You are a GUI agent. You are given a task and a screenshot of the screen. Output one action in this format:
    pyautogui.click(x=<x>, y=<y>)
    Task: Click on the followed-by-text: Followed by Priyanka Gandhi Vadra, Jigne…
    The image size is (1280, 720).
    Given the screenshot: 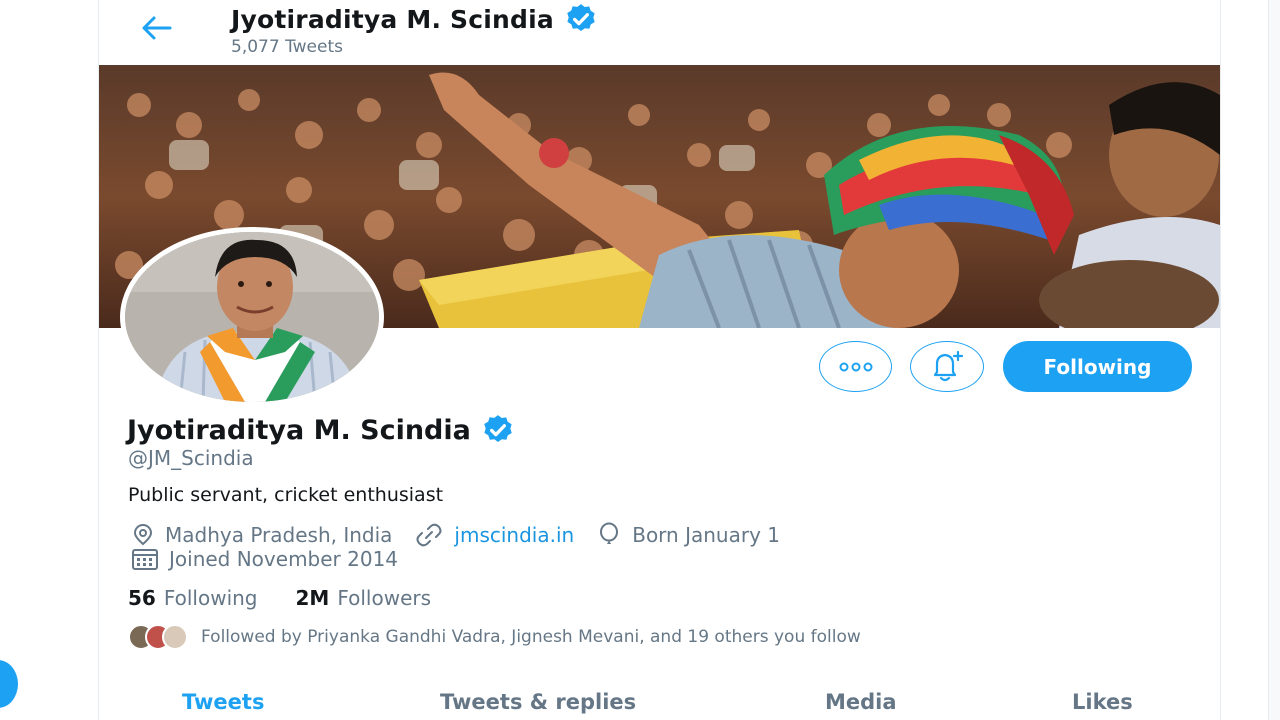 What is the action you would take?
    pyautogui.click(x=531, y=637)
    